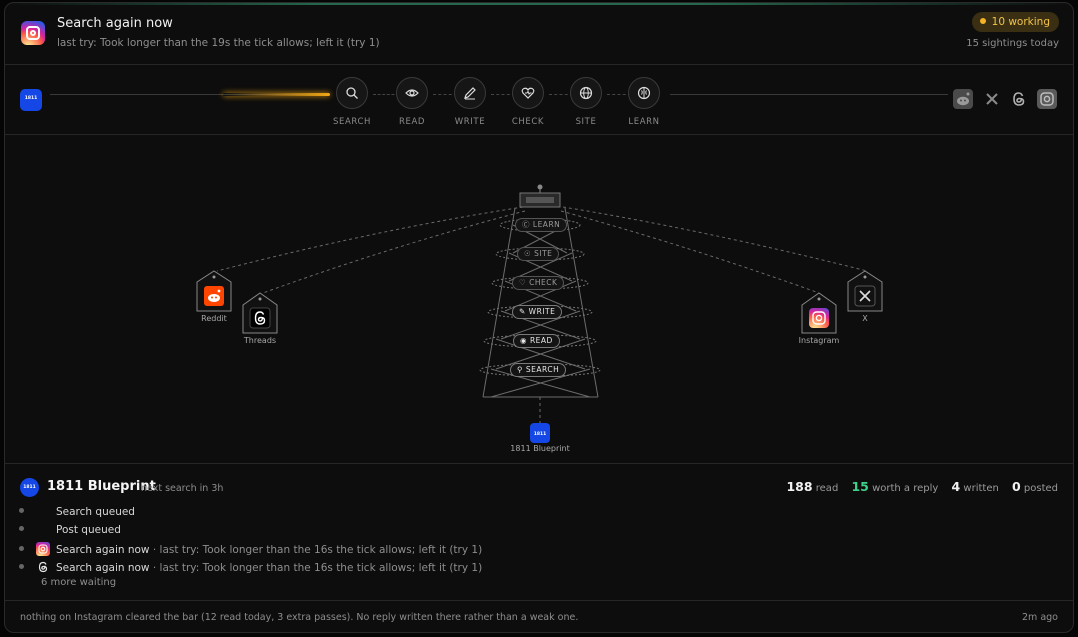  Describe the element at coordinates (644, 93) in the screenshot. I see `brain-icon` at that location.